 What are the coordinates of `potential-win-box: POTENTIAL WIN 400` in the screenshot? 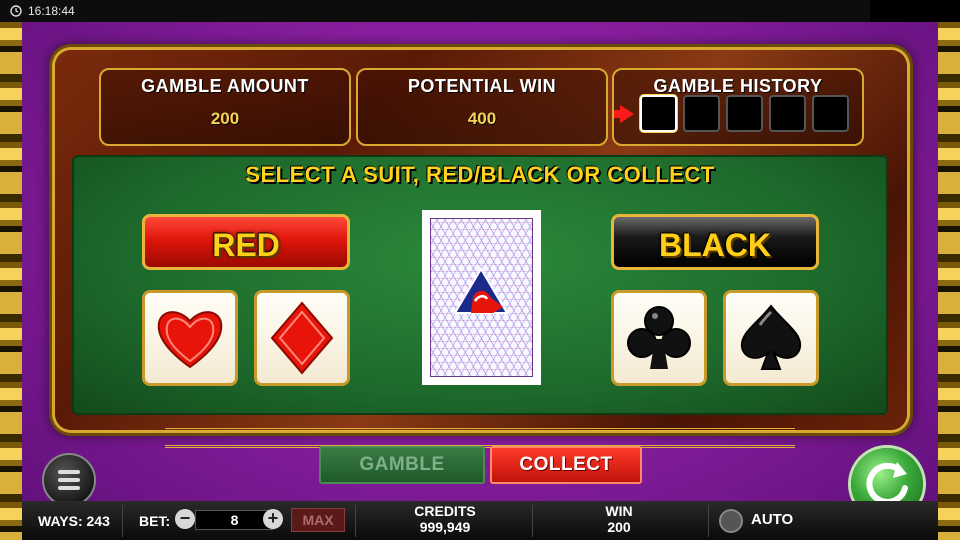 It's located at (482, 107).